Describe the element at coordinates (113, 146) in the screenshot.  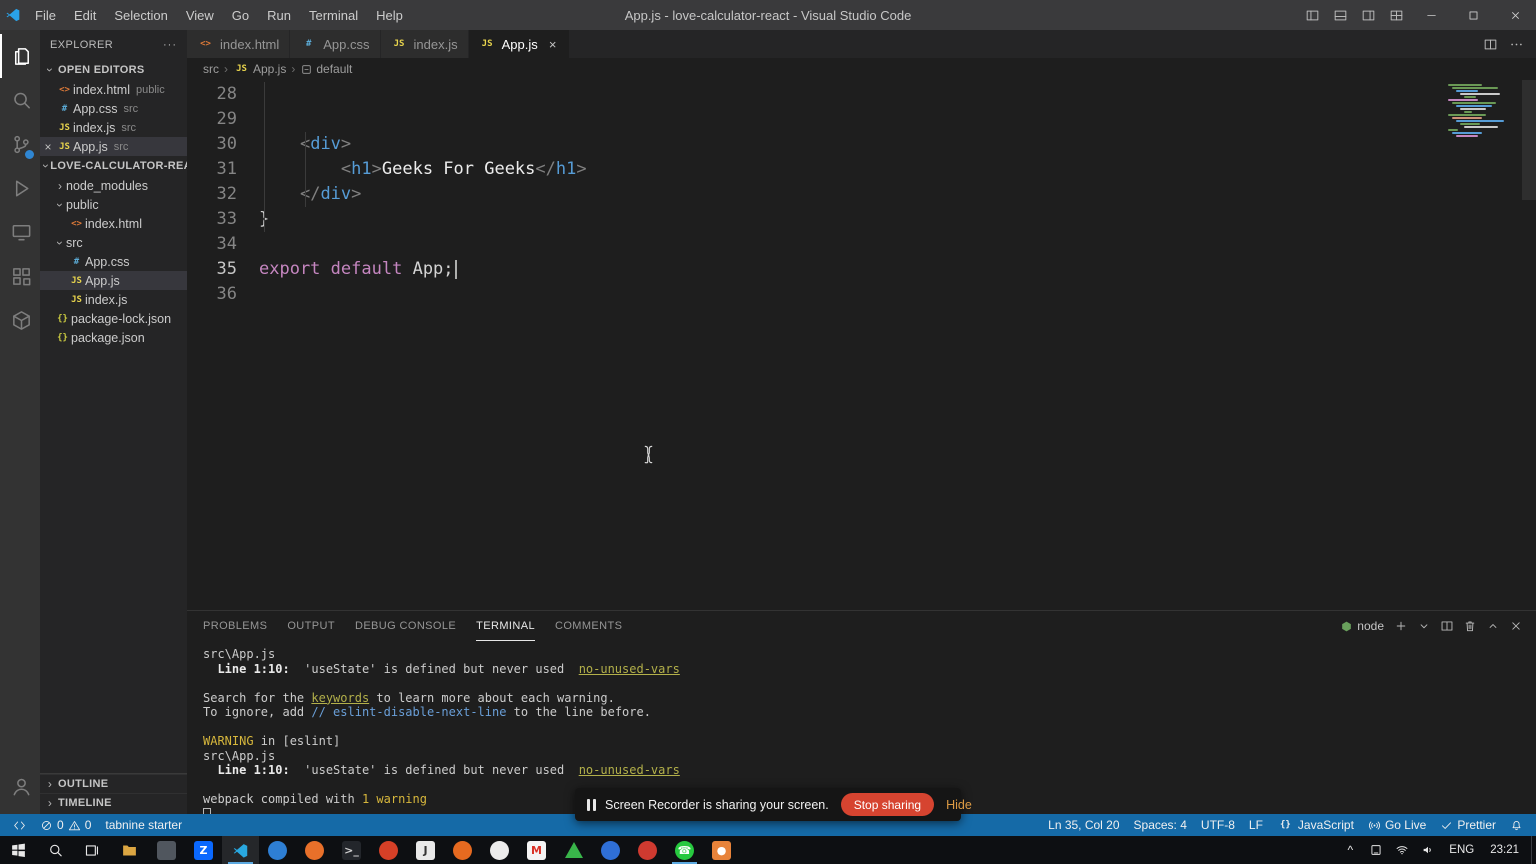
I see `open-editor-App.js: × JS App.js src` at that location.